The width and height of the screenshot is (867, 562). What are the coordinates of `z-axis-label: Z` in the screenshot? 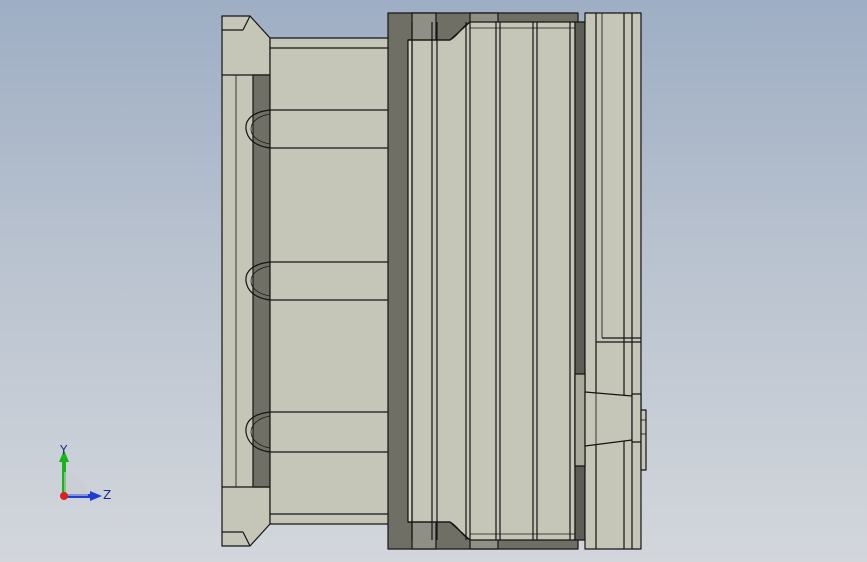 It's located at (107, 495).